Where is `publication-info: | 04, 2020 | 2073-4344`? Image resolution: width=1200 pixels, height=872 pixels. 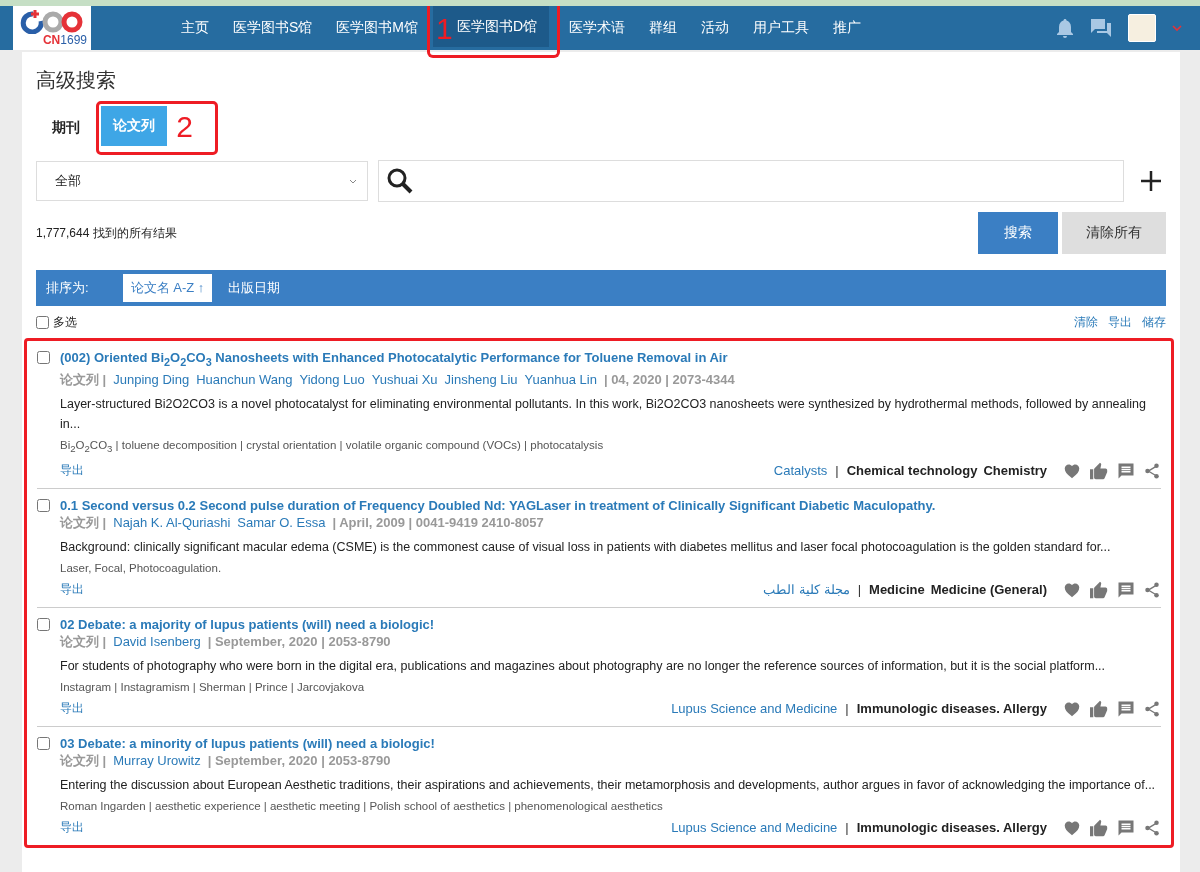 publication-info: | 04, 2020 | 2073-4344 is located at coordinates (669, 379).